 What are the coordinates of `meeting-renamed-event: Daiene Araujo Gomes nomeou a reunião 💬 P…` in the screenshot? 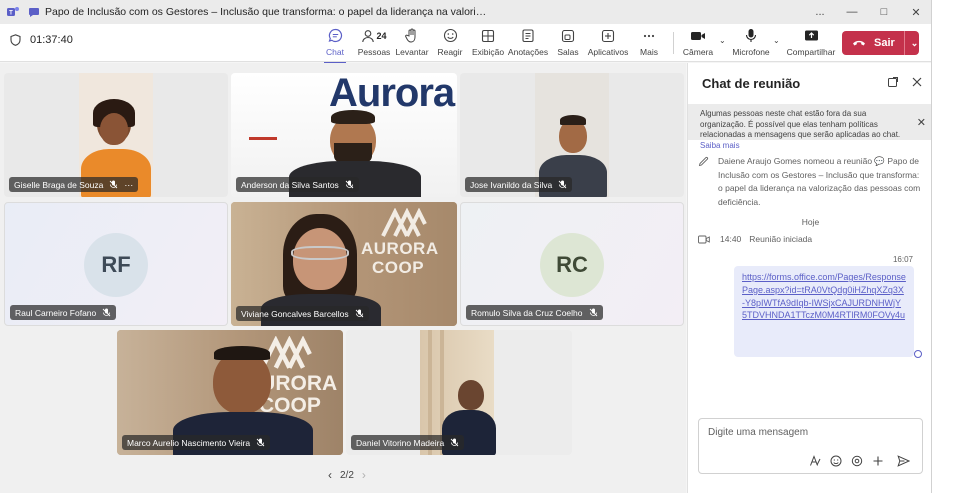 It's located at (810, 182).